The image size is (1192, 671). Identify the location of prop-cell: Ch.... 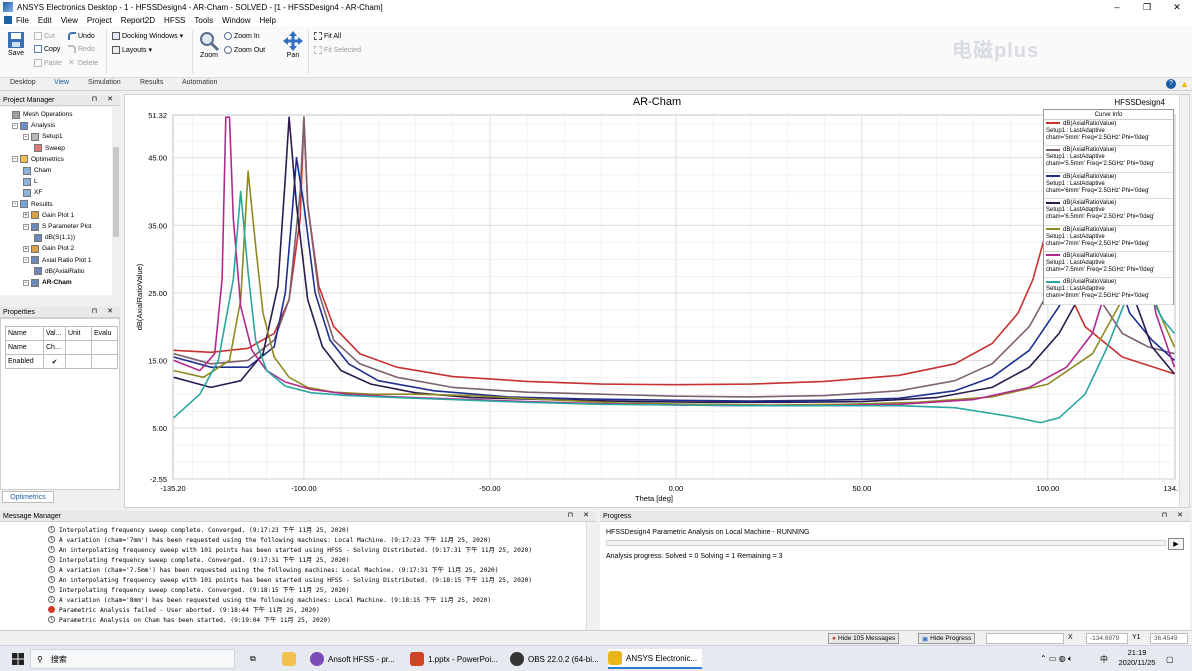
(54, 347).